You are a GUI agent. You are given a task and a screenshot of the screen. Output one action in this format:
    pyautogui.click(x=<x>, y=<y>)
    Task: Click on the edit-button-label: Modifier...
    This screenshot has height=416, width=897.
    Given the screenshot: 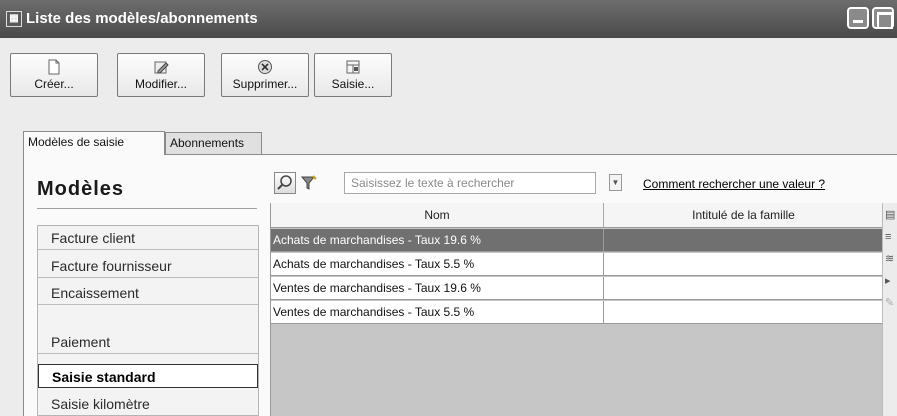 What is the action you would take?
    pyautogui.click(x=161, y=84)
    